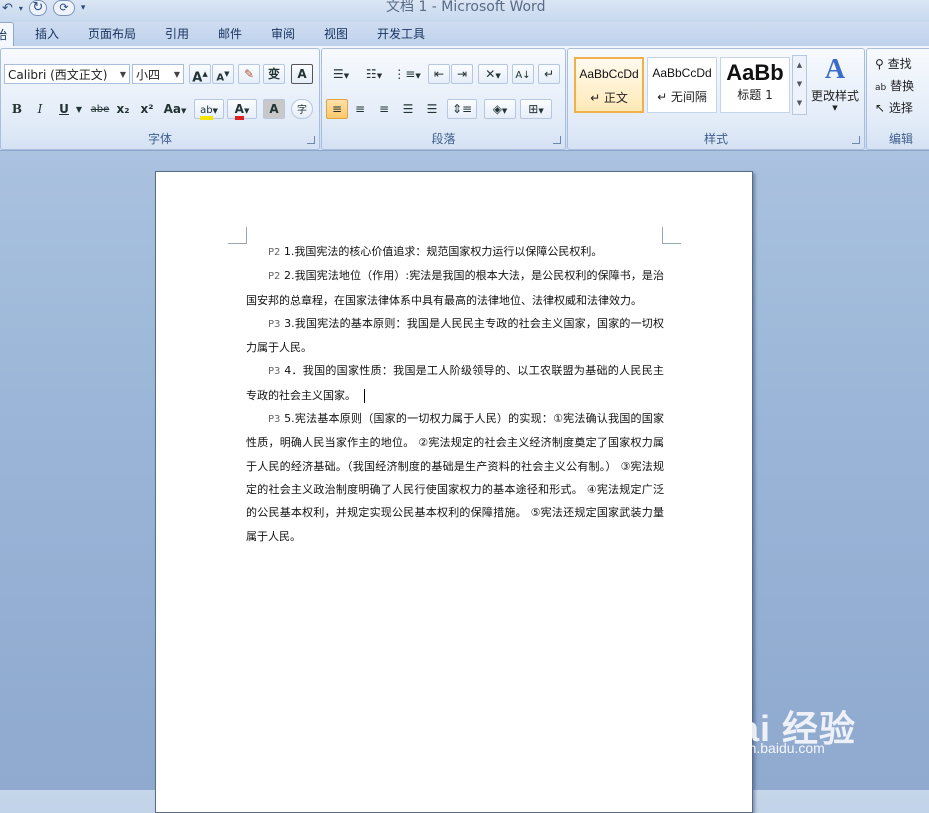 This screenshot has width=929, height=813. I want to click on grow-font-icon: A, so click(197, 78).